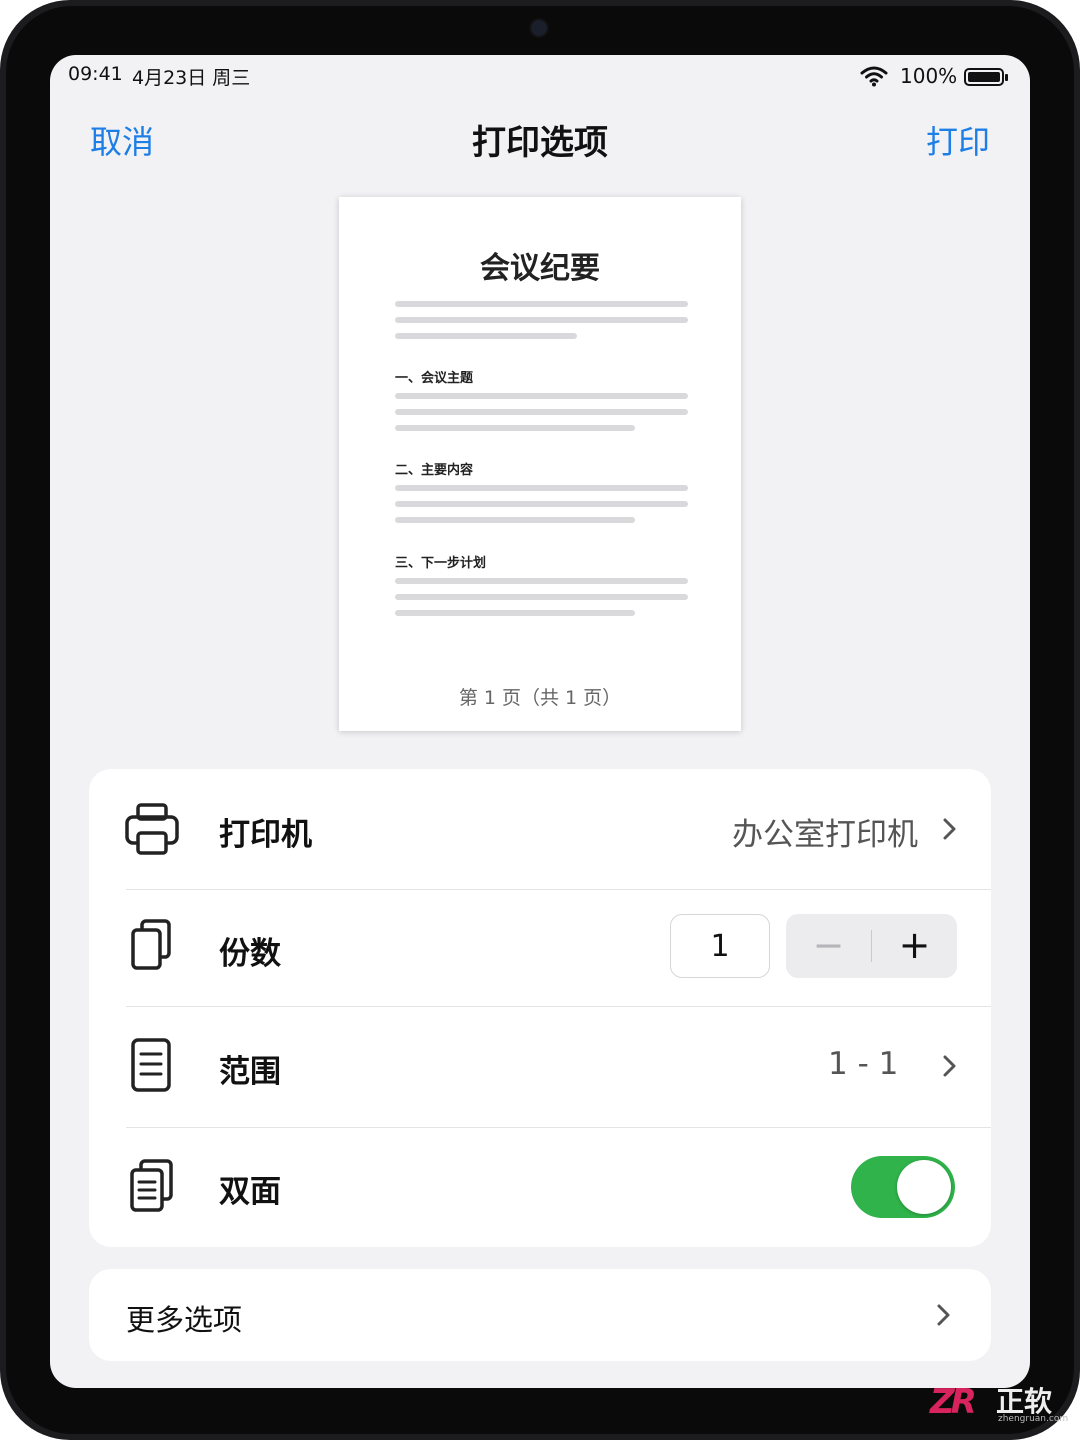 The image size is (1080, 1440). Describe the element at coordinates (1000, 1404) in the screenshot. I see `watermark: ZR 正软 zhengruan.com` at that location.